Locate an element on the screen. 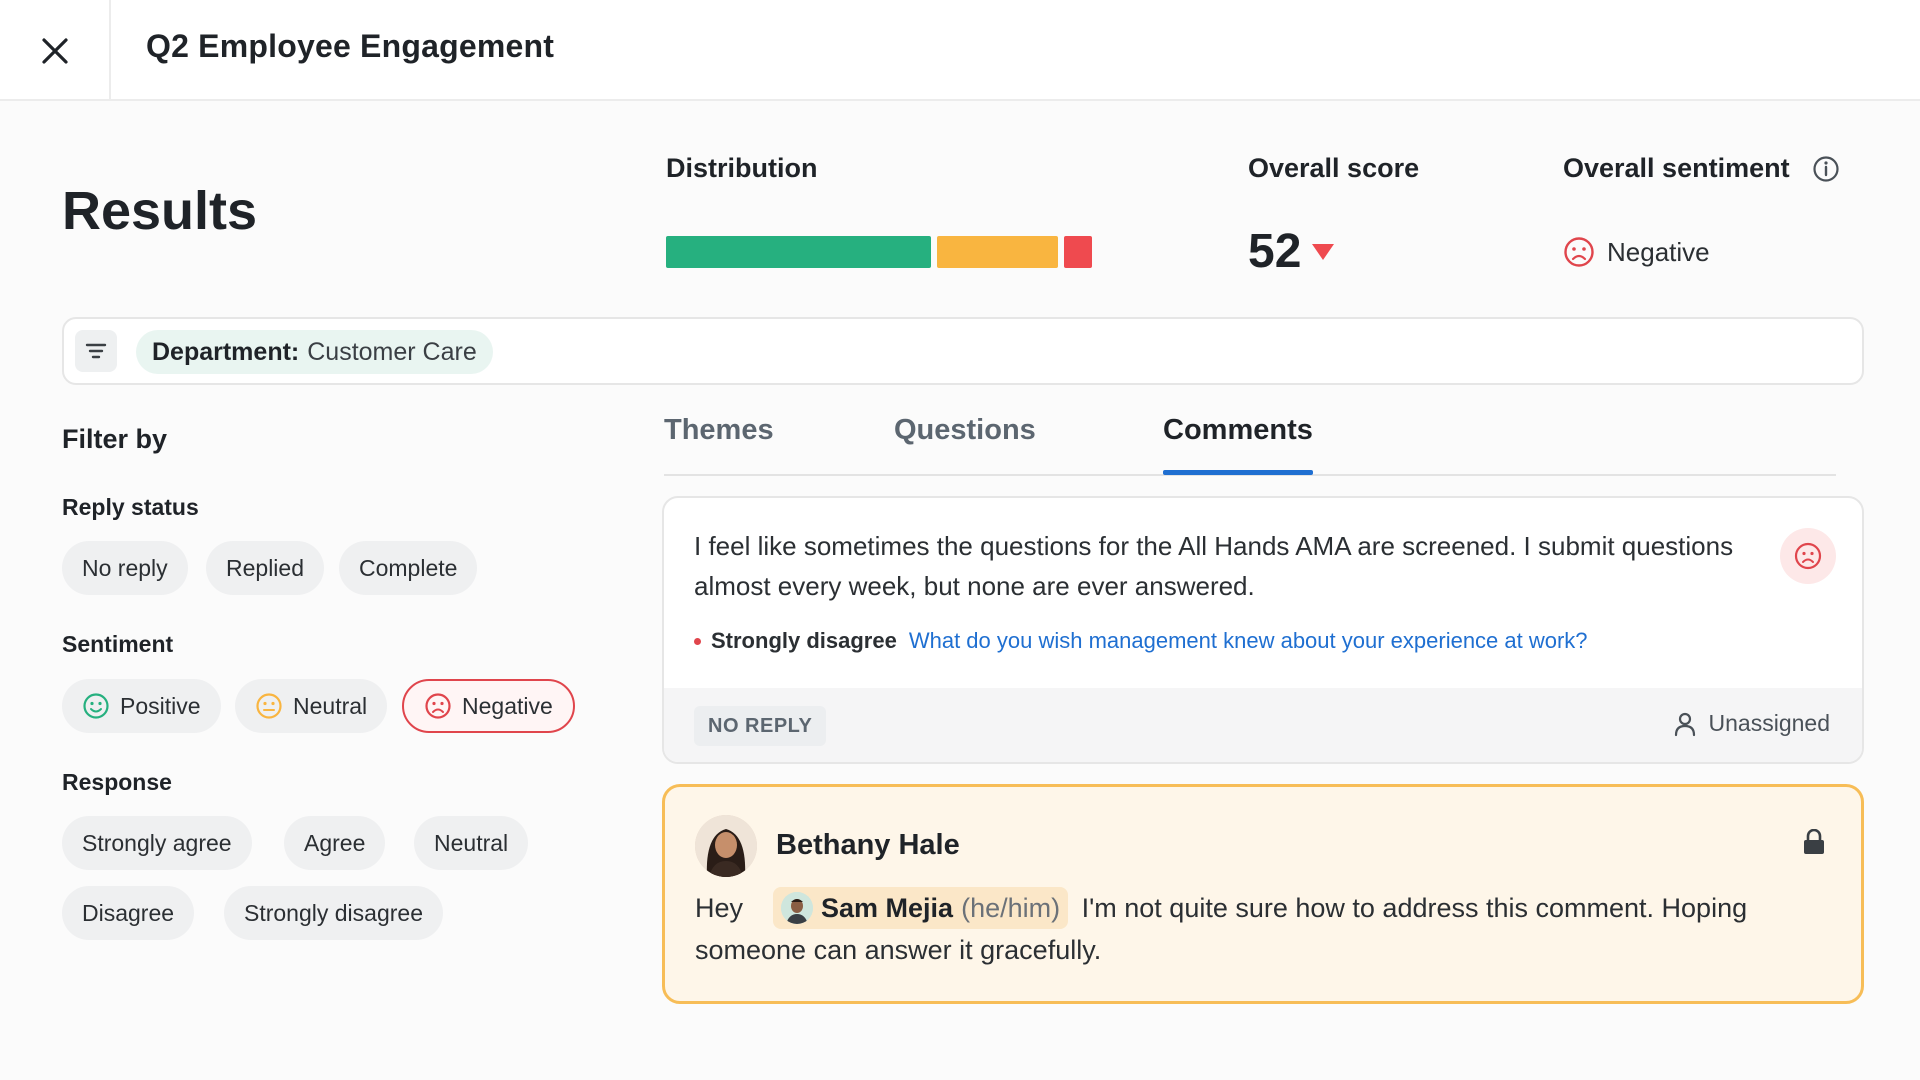  mention-avatar is located at coordinates (797, 908).